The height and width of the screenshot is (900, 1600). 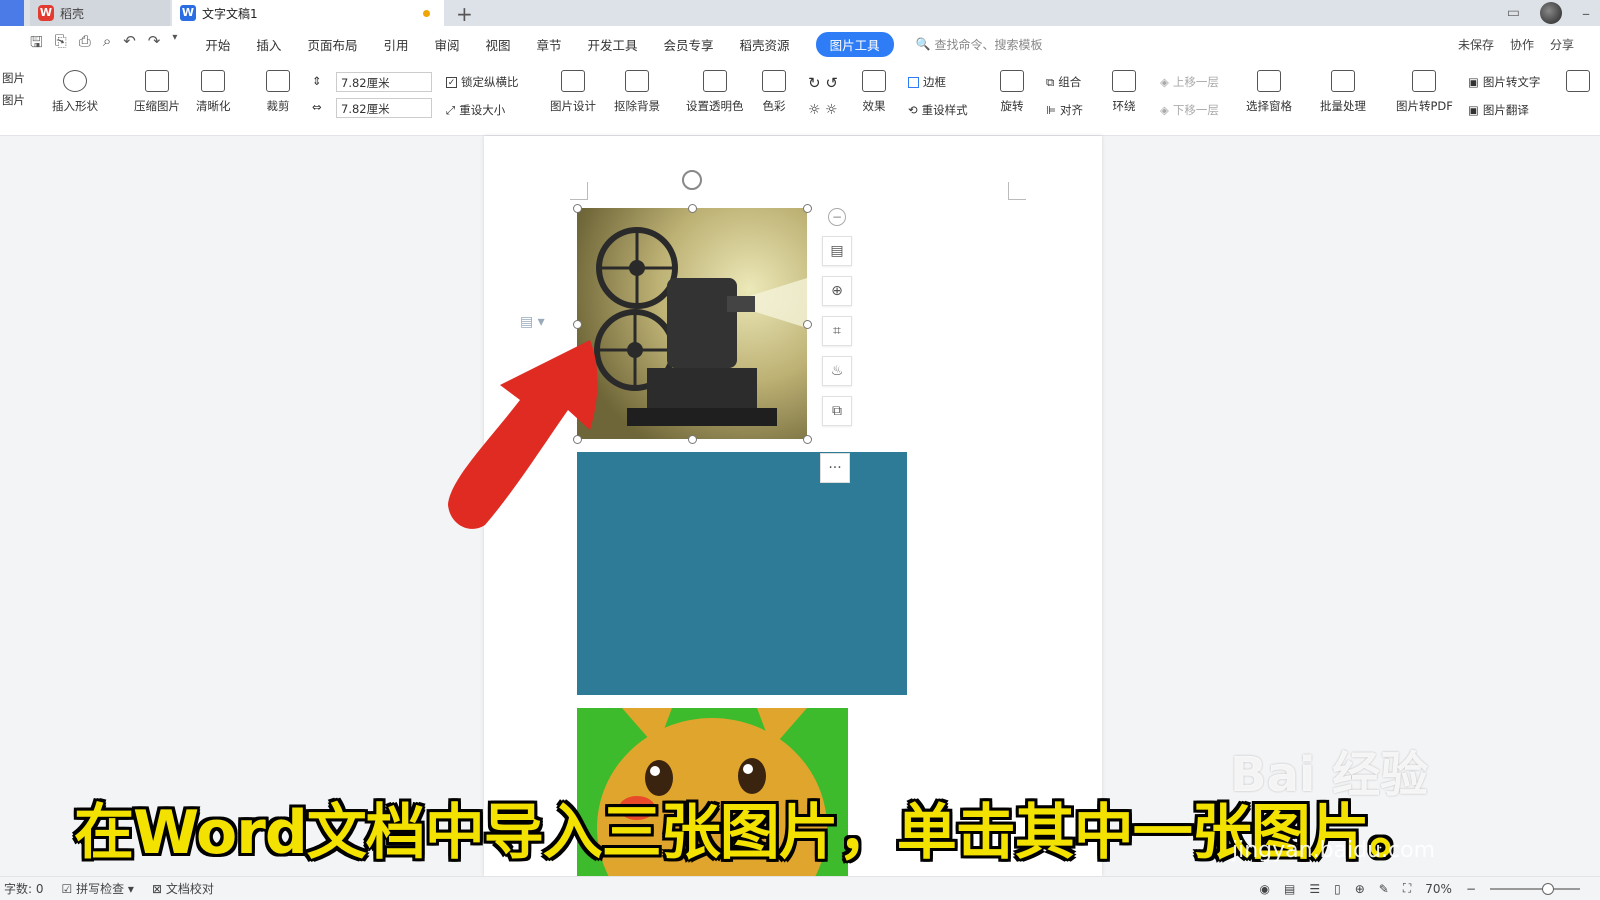 What do you see at coordinates (692, 439) in the screenshot?
I see `resize-handle-bottom` at bounding box center [692, 439].